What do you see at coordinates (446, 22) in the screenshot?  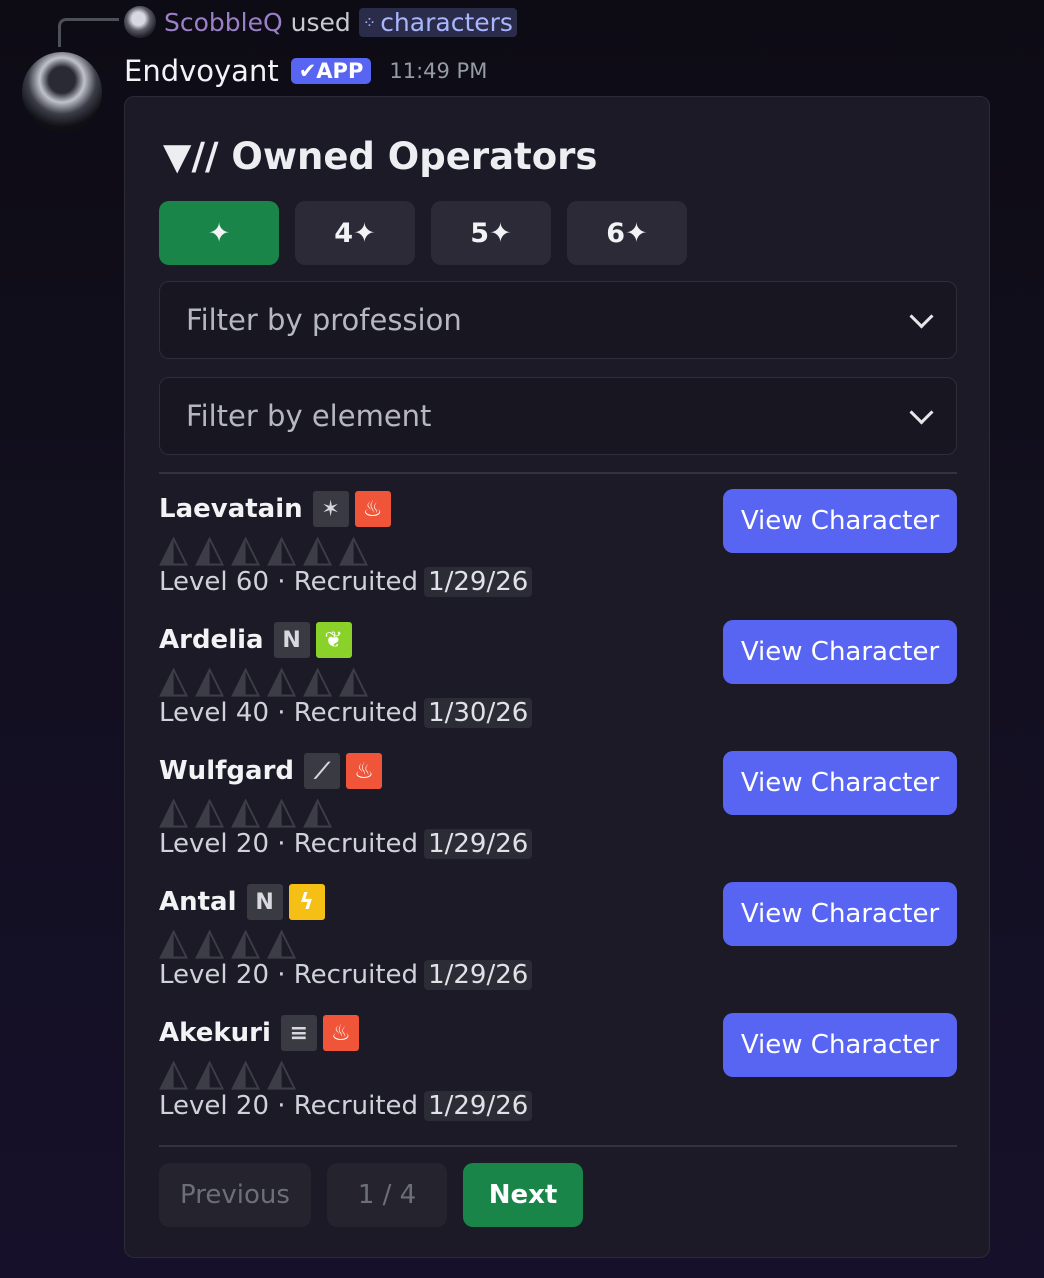 I see `command-name: characters` at bounding box center [446, 22].